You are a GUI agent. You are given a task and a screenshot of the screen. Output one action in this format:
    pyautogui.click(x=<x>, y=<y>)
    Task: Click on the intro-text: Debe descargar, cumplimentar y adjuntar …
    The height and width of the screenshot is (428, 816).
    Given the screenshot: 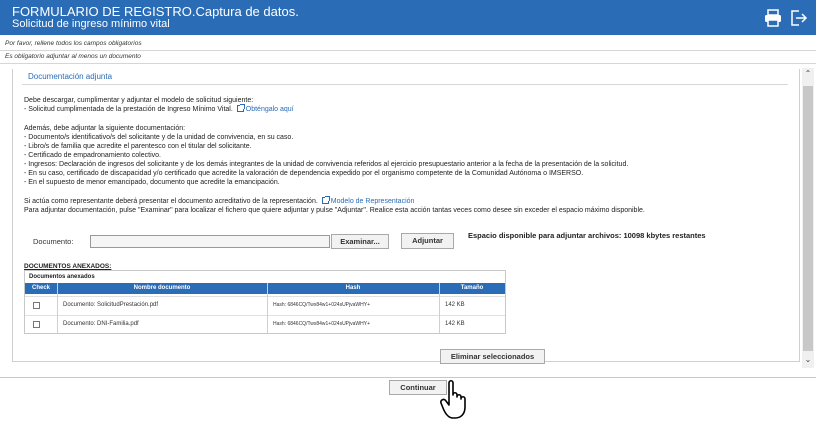 What is the action you would take?
    pyautogui.click(x=139, y=100)
    